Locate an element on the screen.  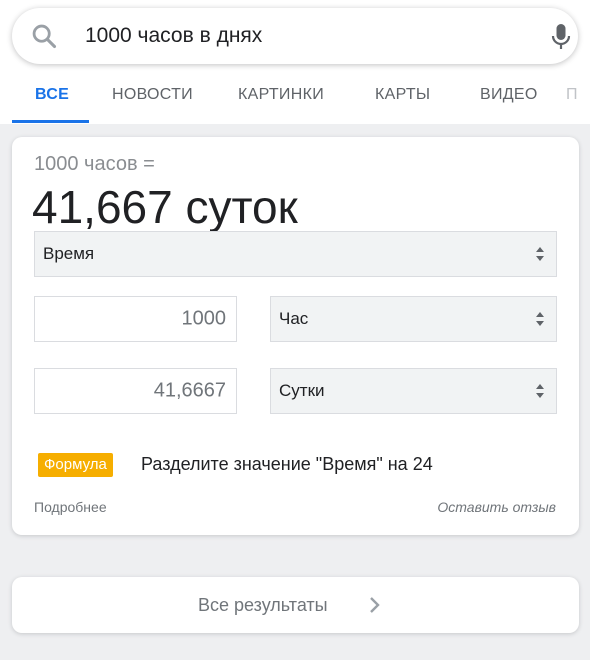
formula-badge: Формула is located at coordinates (75, 465).